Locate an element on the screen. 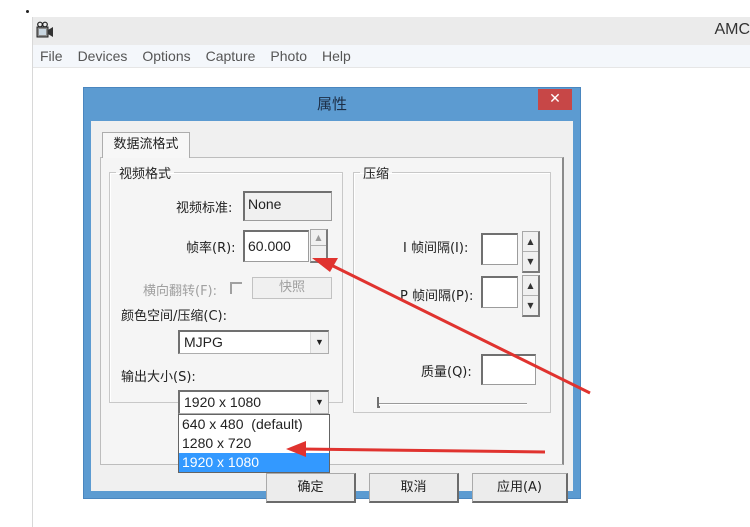 The width and height of the screenshot is (750, 527). cancel-button: 取消 is located at coordinates (414, 488).